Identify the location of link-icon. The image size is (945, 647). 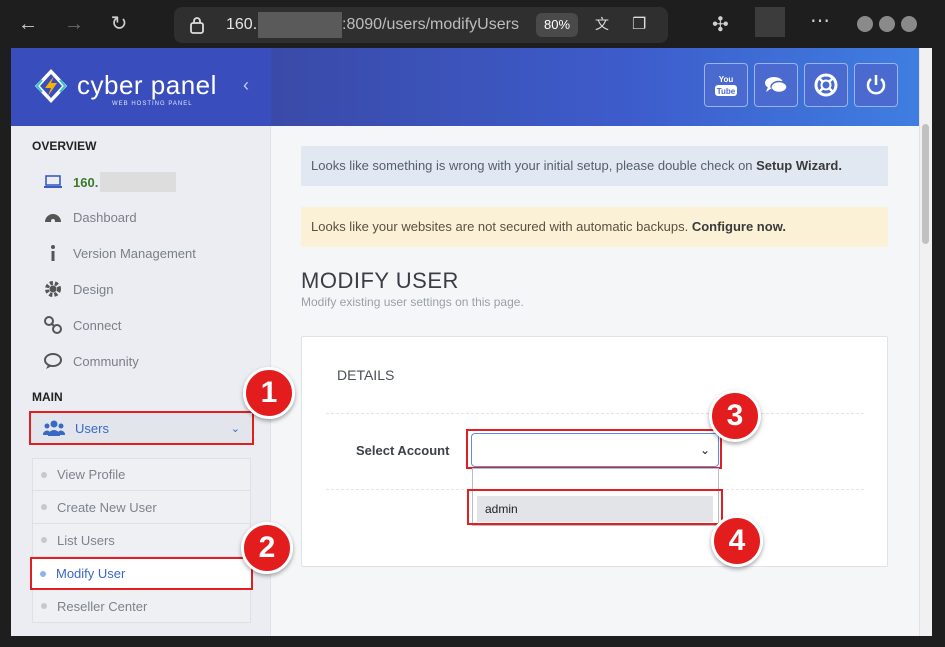
(53, 325).